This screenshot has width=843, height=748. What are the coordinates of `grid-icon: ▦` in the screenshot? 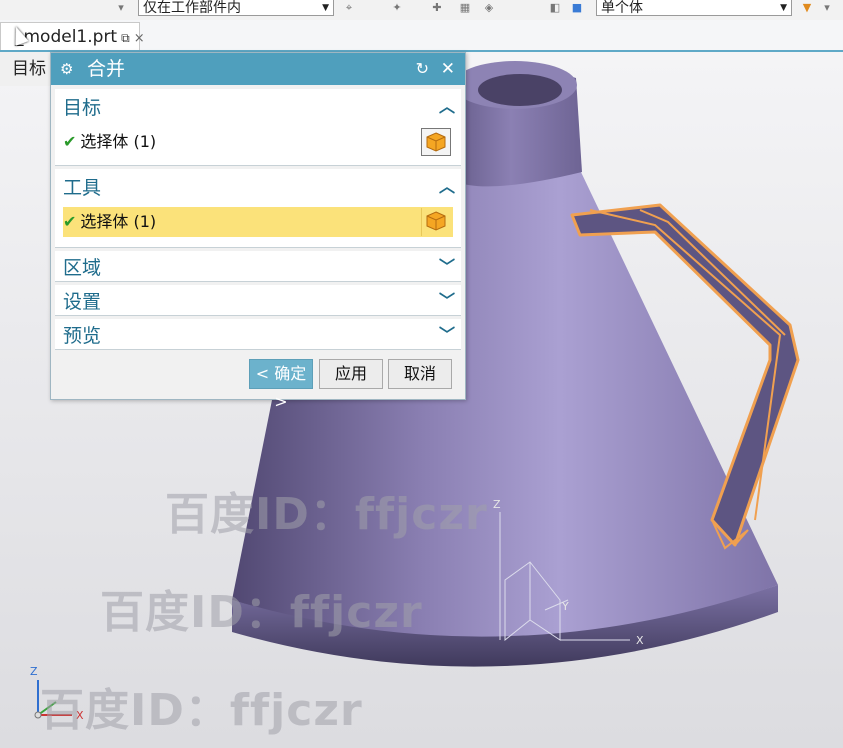 It's located at (465, 8).